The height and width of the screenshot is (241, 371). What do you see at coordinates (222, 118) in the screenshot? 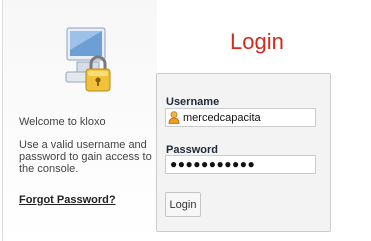
I see `username-value: mercedcapacita` at bounding box center [222, 118].